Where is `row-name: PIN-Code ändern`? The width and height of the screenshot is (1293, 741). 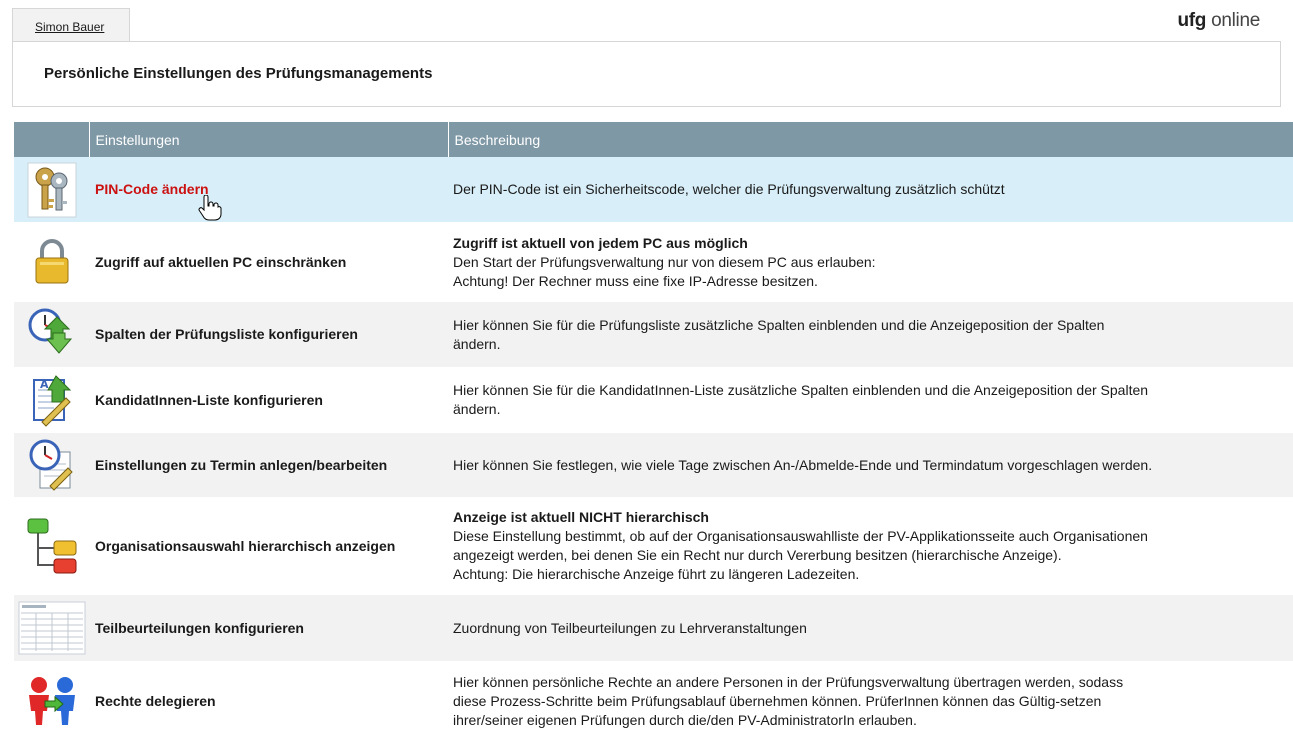 row-name: PIN-Code ändern is located at coordinates (268, 189).